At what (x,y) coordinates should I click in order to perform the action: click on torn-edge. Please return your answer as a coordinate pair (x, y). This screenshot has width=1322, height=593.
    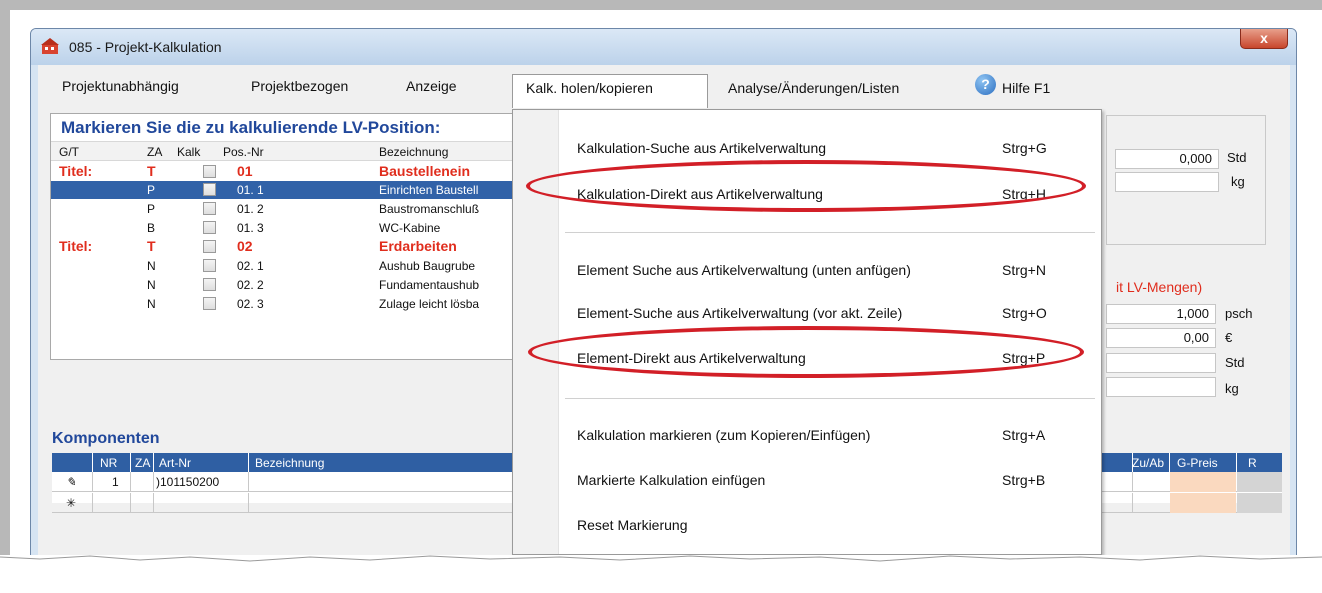
    Looking at the image, I should click on (661, 574).